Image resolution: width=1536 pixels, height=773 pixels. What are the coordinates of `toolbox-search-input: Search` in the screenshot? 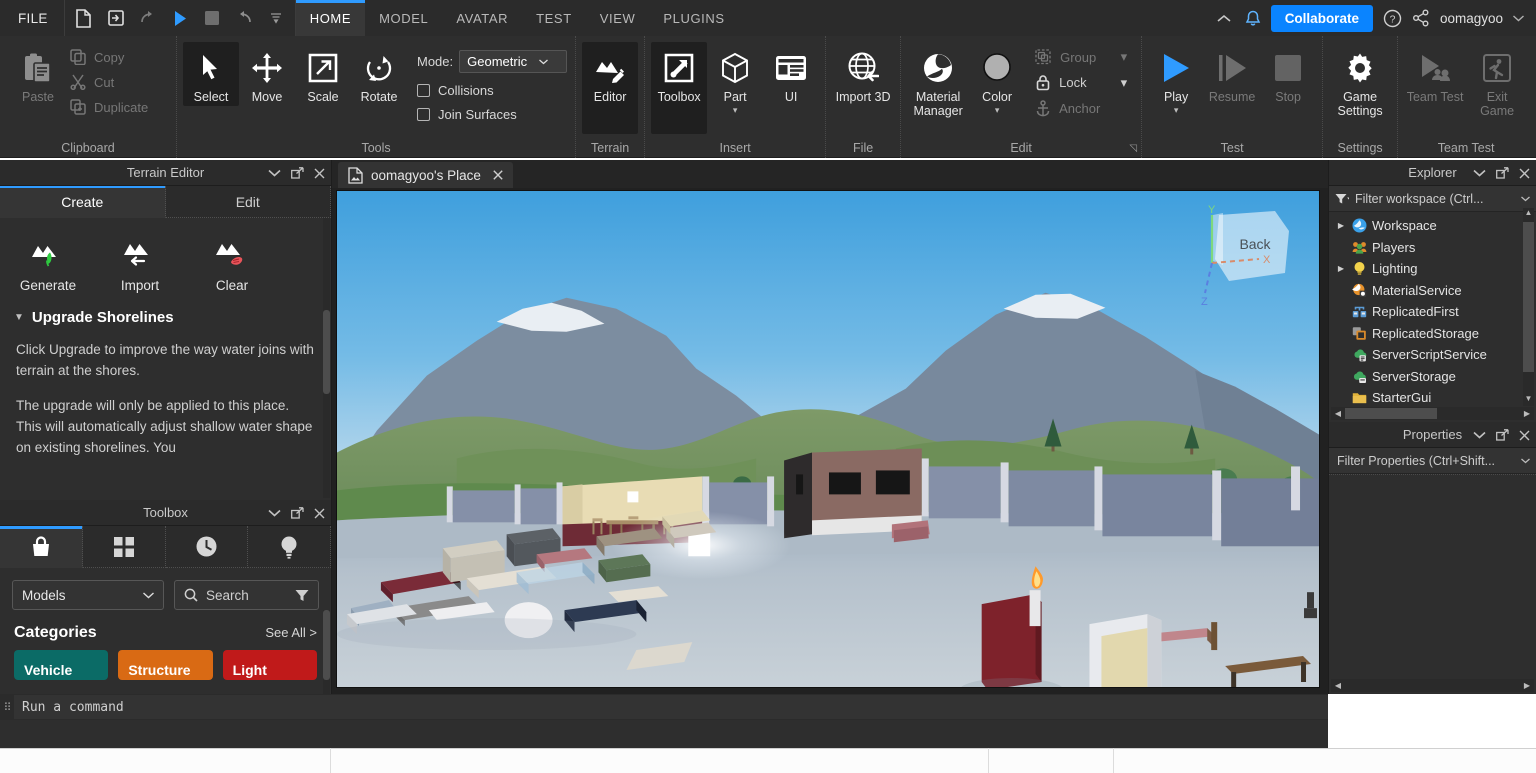 It's located at (246, 595).